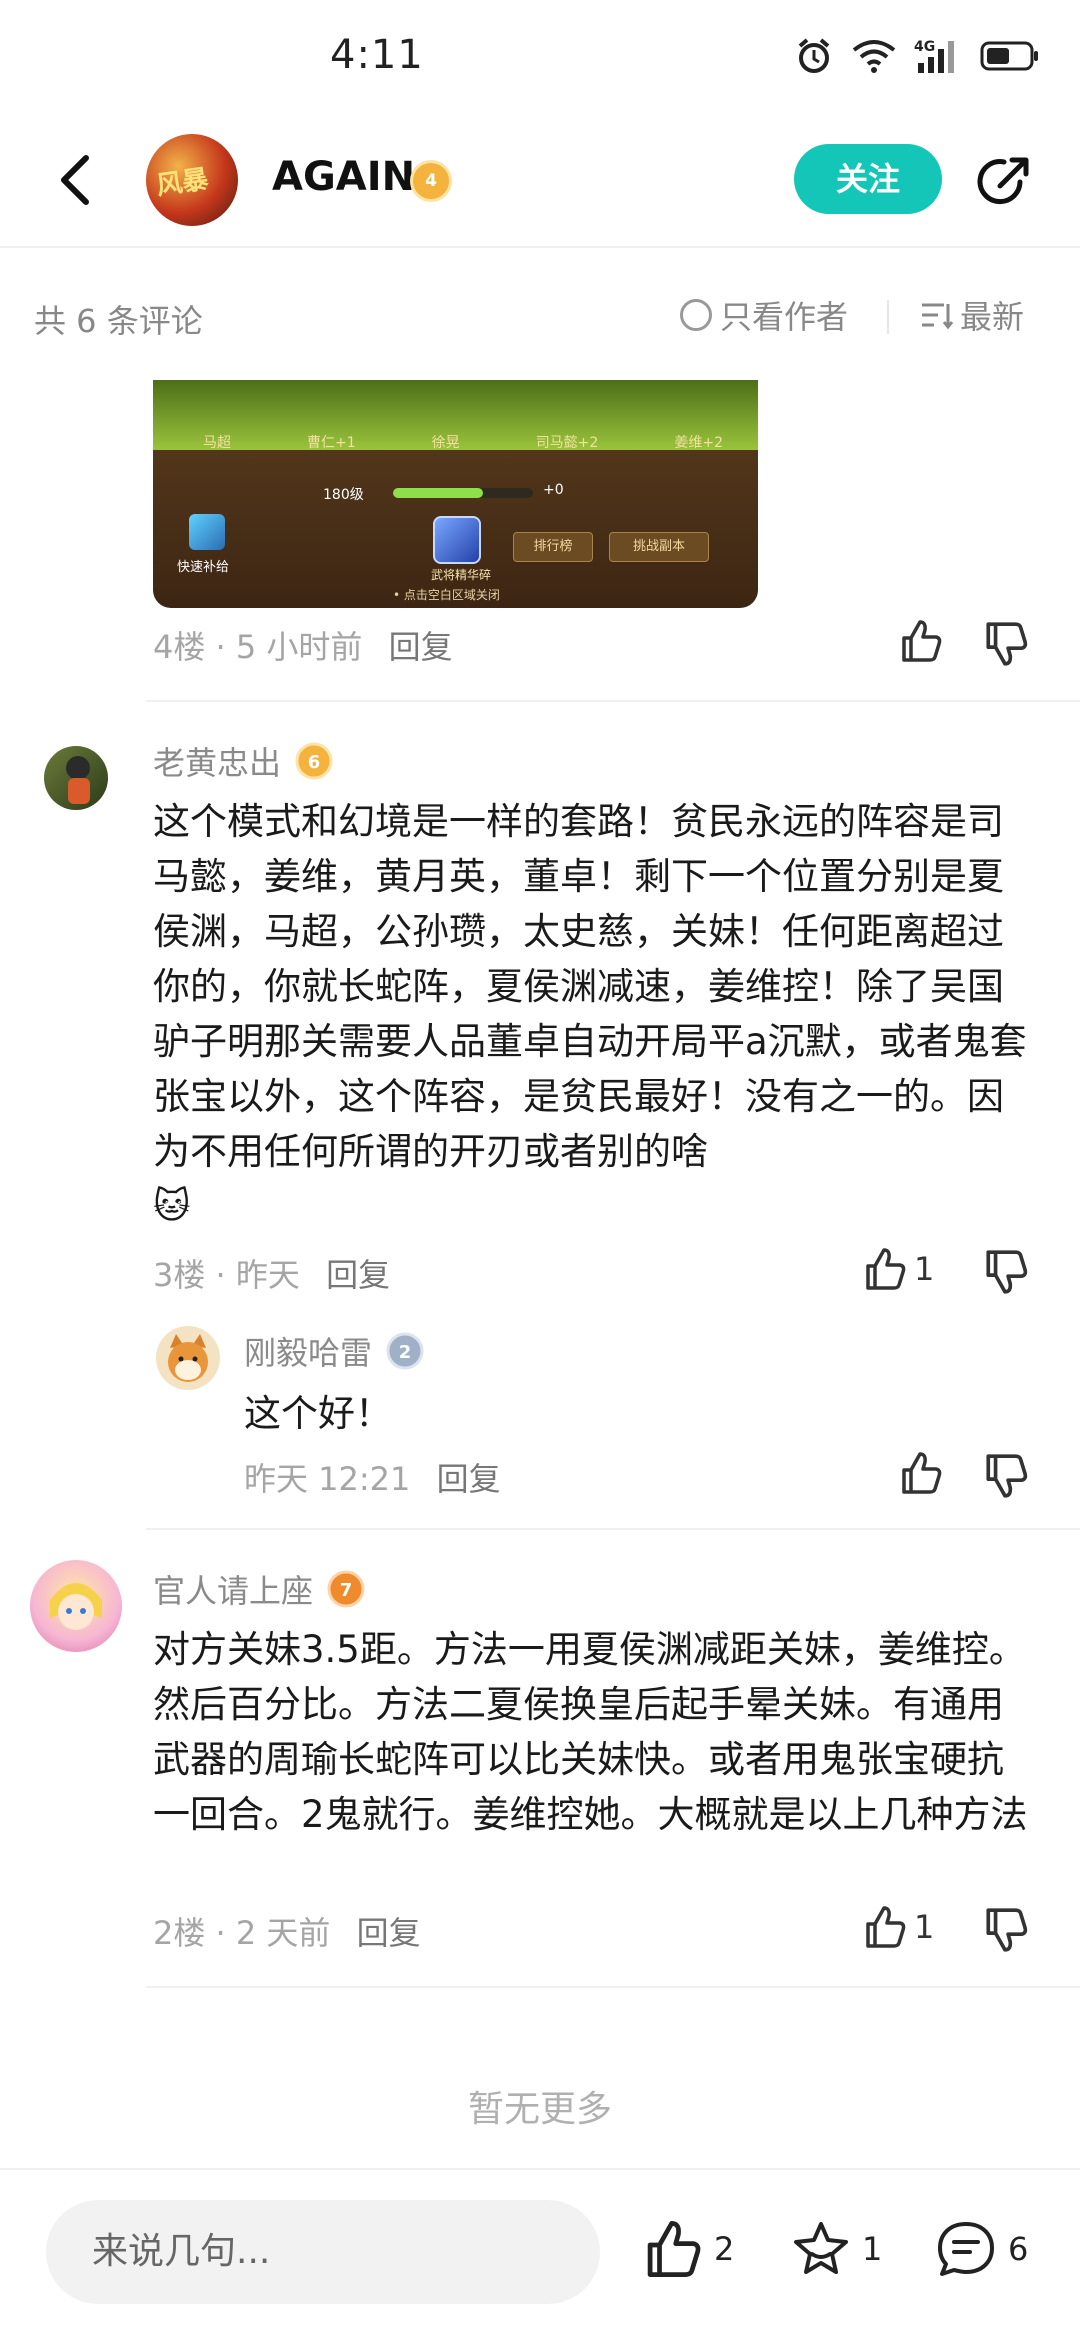 Image resolution: width=1080 pixels, height=2338 pixels. Describe the element at coordinates (445, 443) in the screenshot. I see `hero-name: 徐晃` at that location.